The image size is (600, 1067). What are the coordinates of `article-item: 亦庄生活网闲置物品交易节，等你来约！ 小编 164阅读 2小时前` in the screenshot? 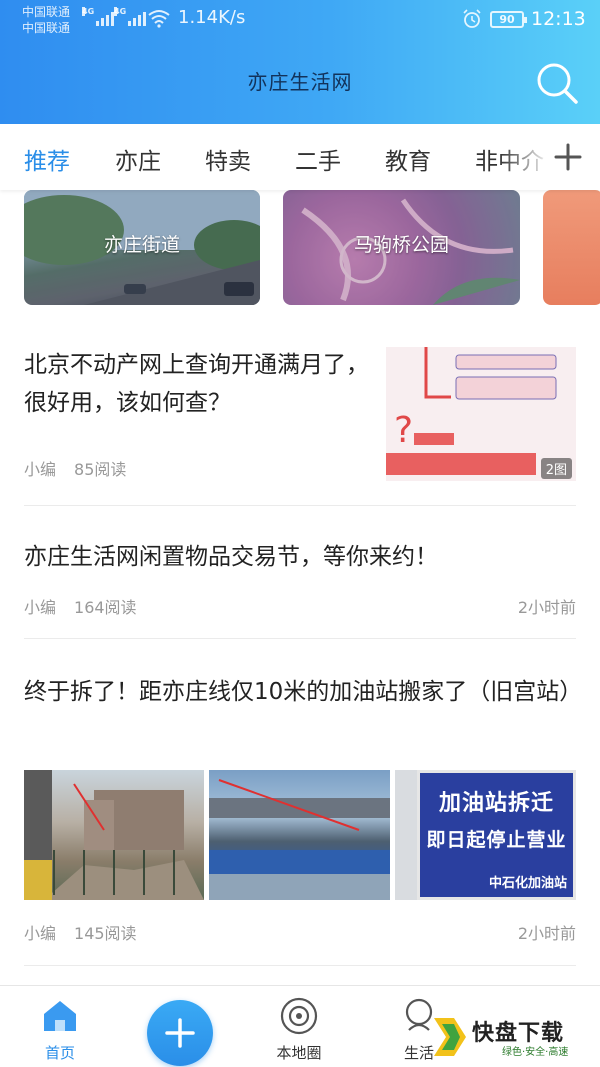 It's located at (300, 580).